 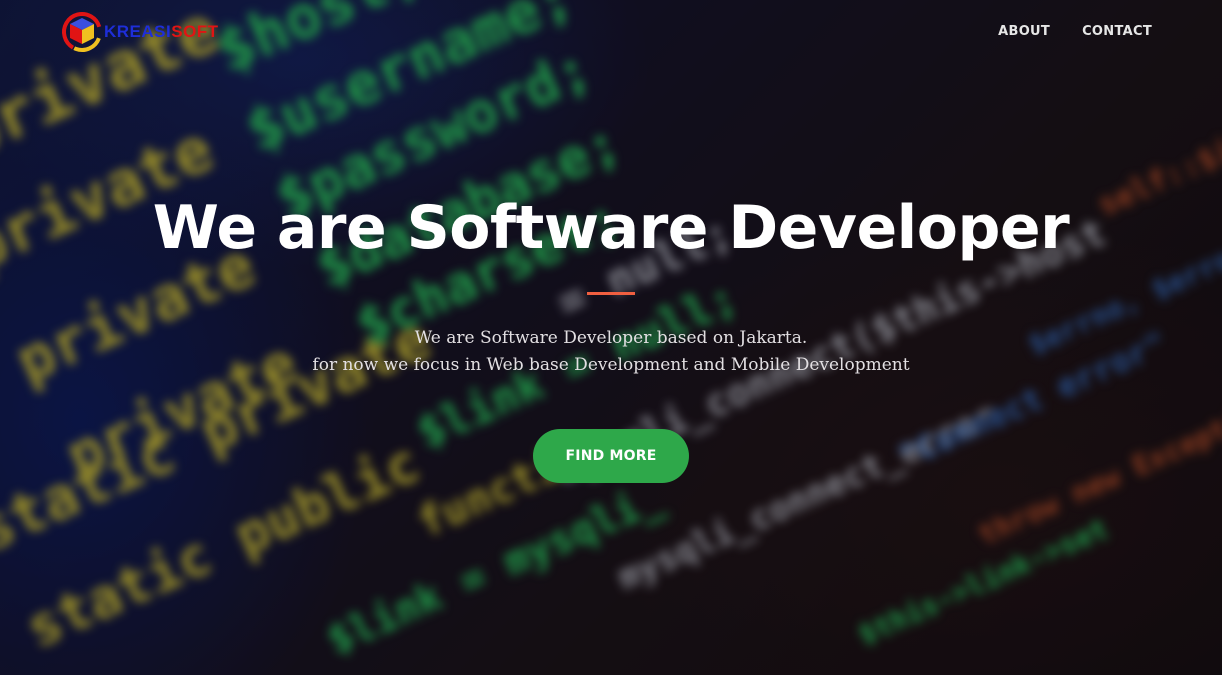 I want to click on brand-name: KREASISOFT, so click(x=161, y=32).